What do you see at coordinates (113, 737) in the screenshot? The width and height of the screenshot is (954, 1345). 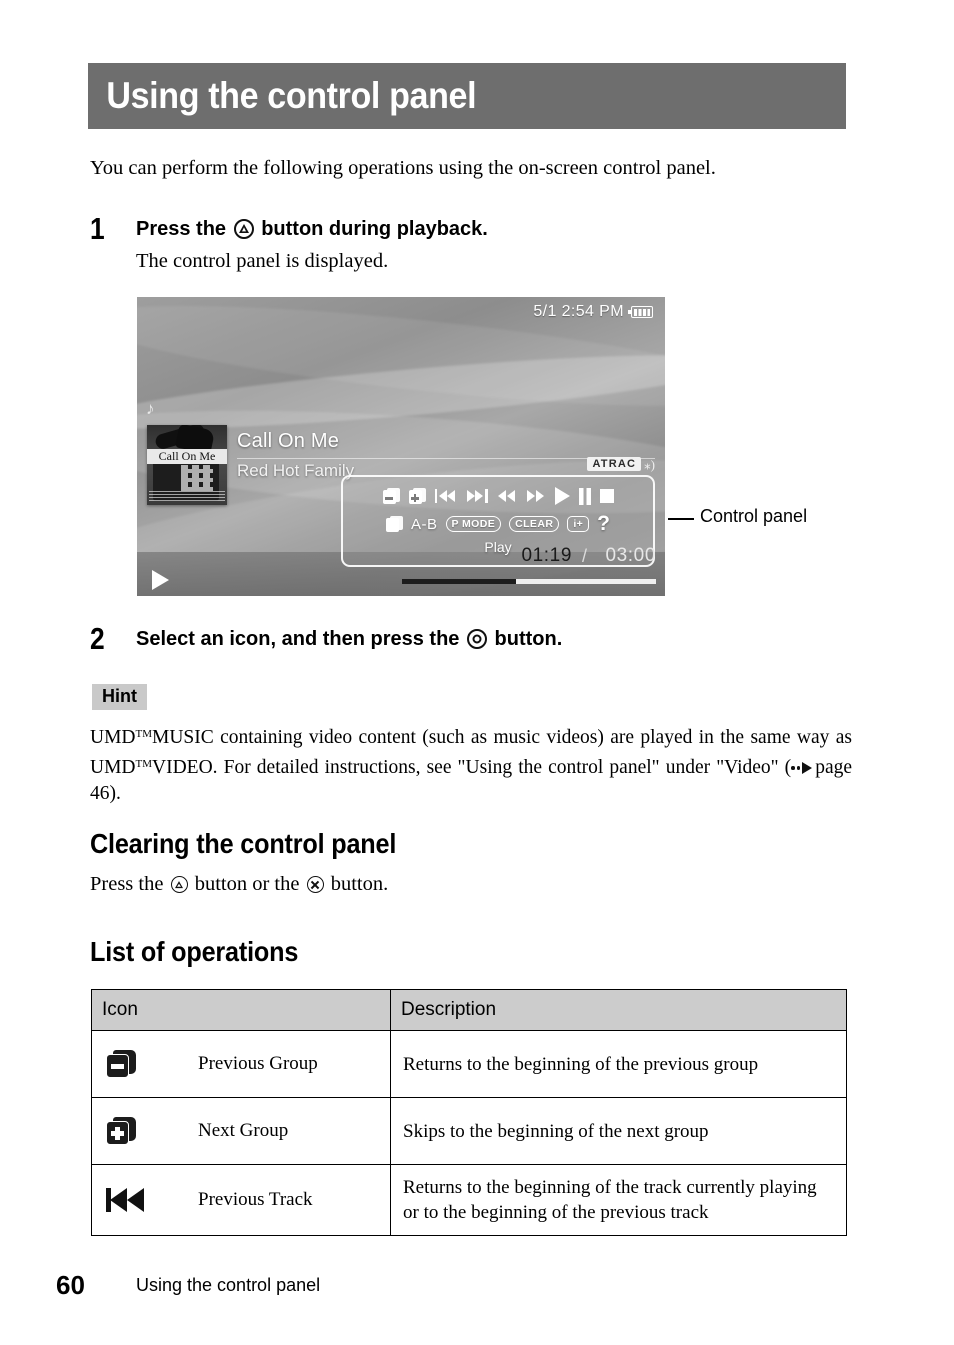 I see `hint-text-1: UMD` at bounding box center [113, 737].